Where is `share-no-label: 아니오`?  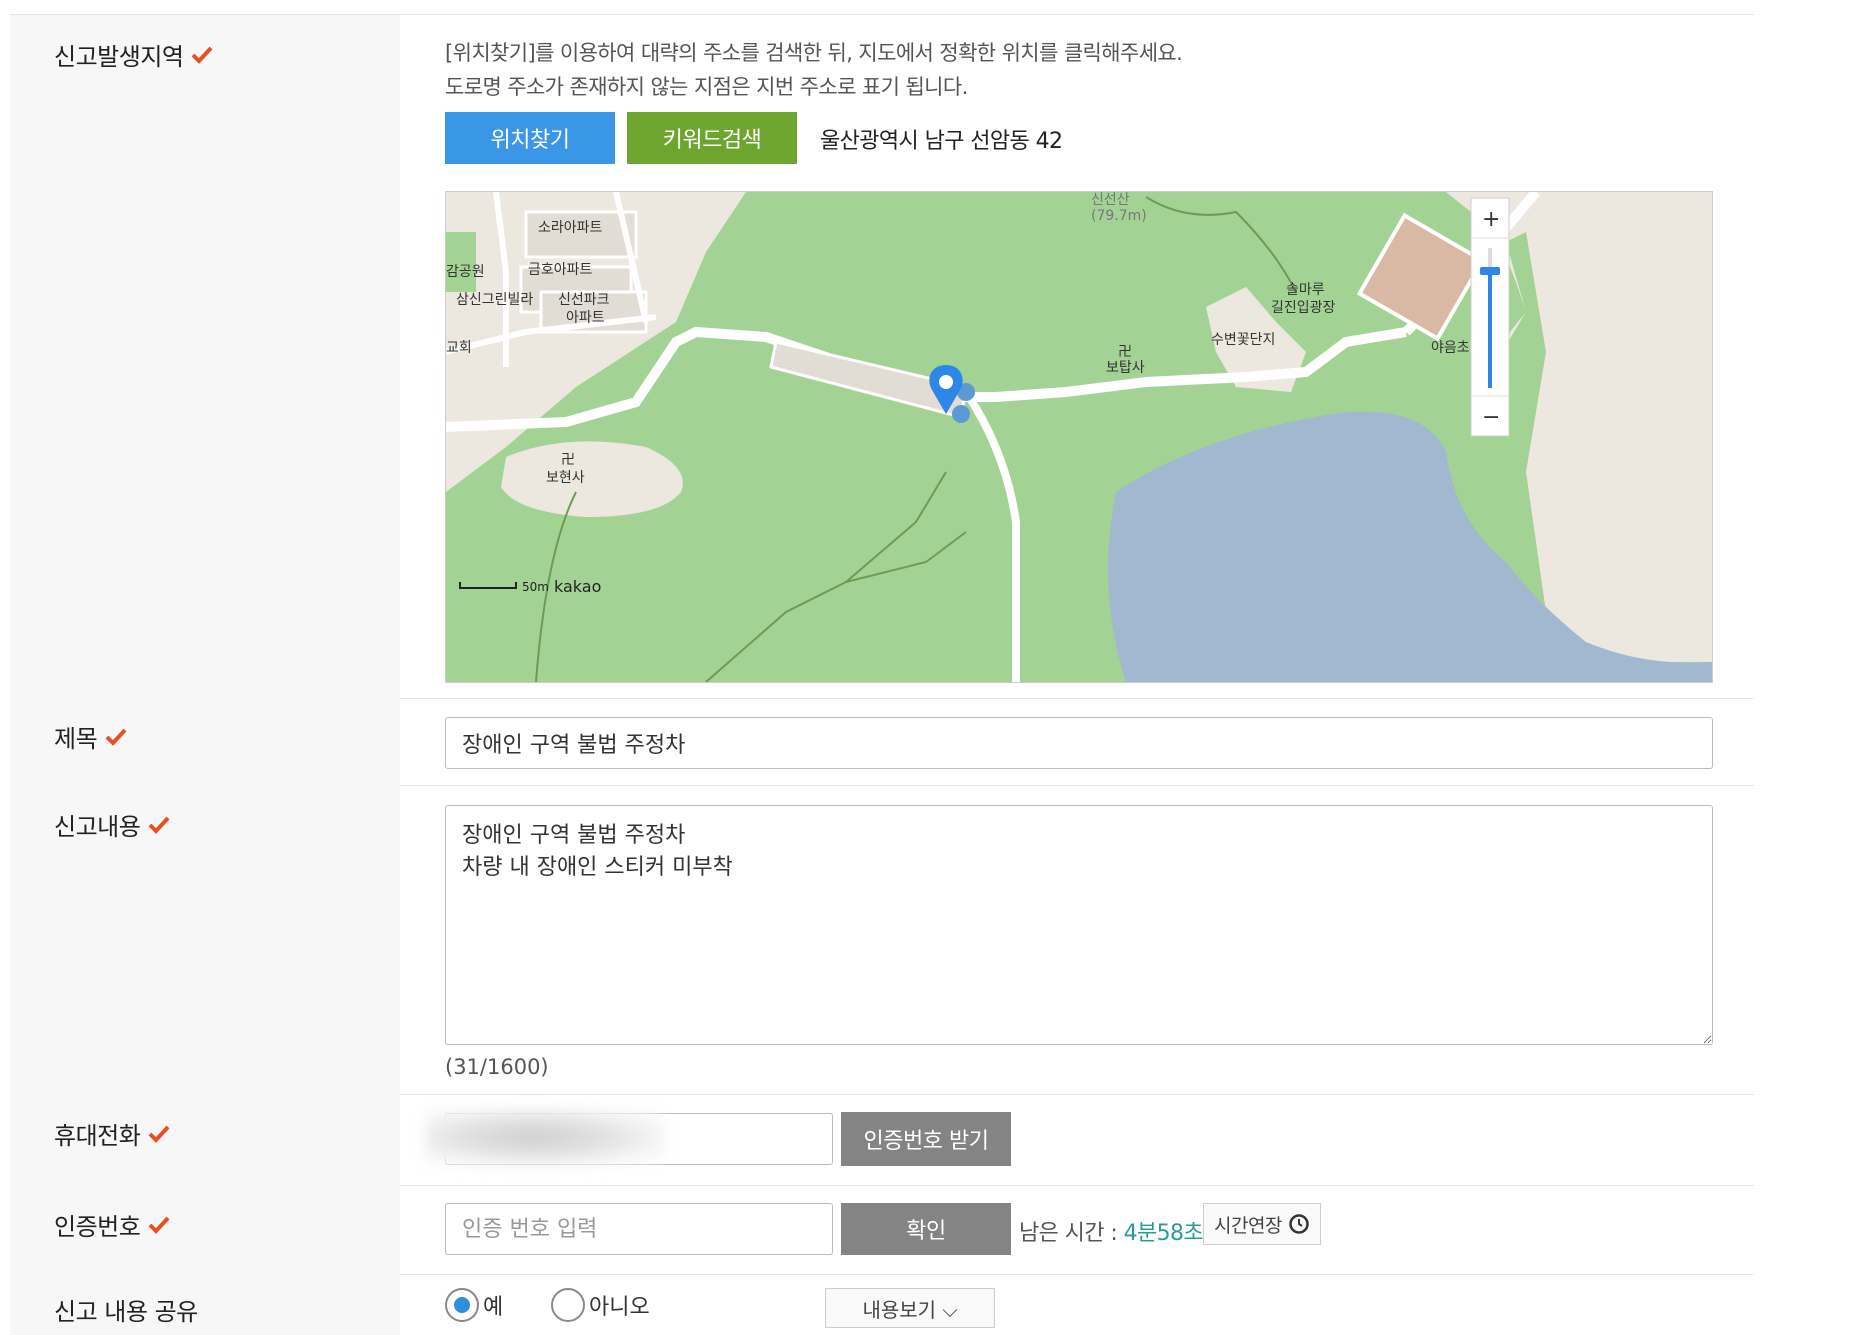 share-no-label: 아니오 is located at coordinates (619, 1307).